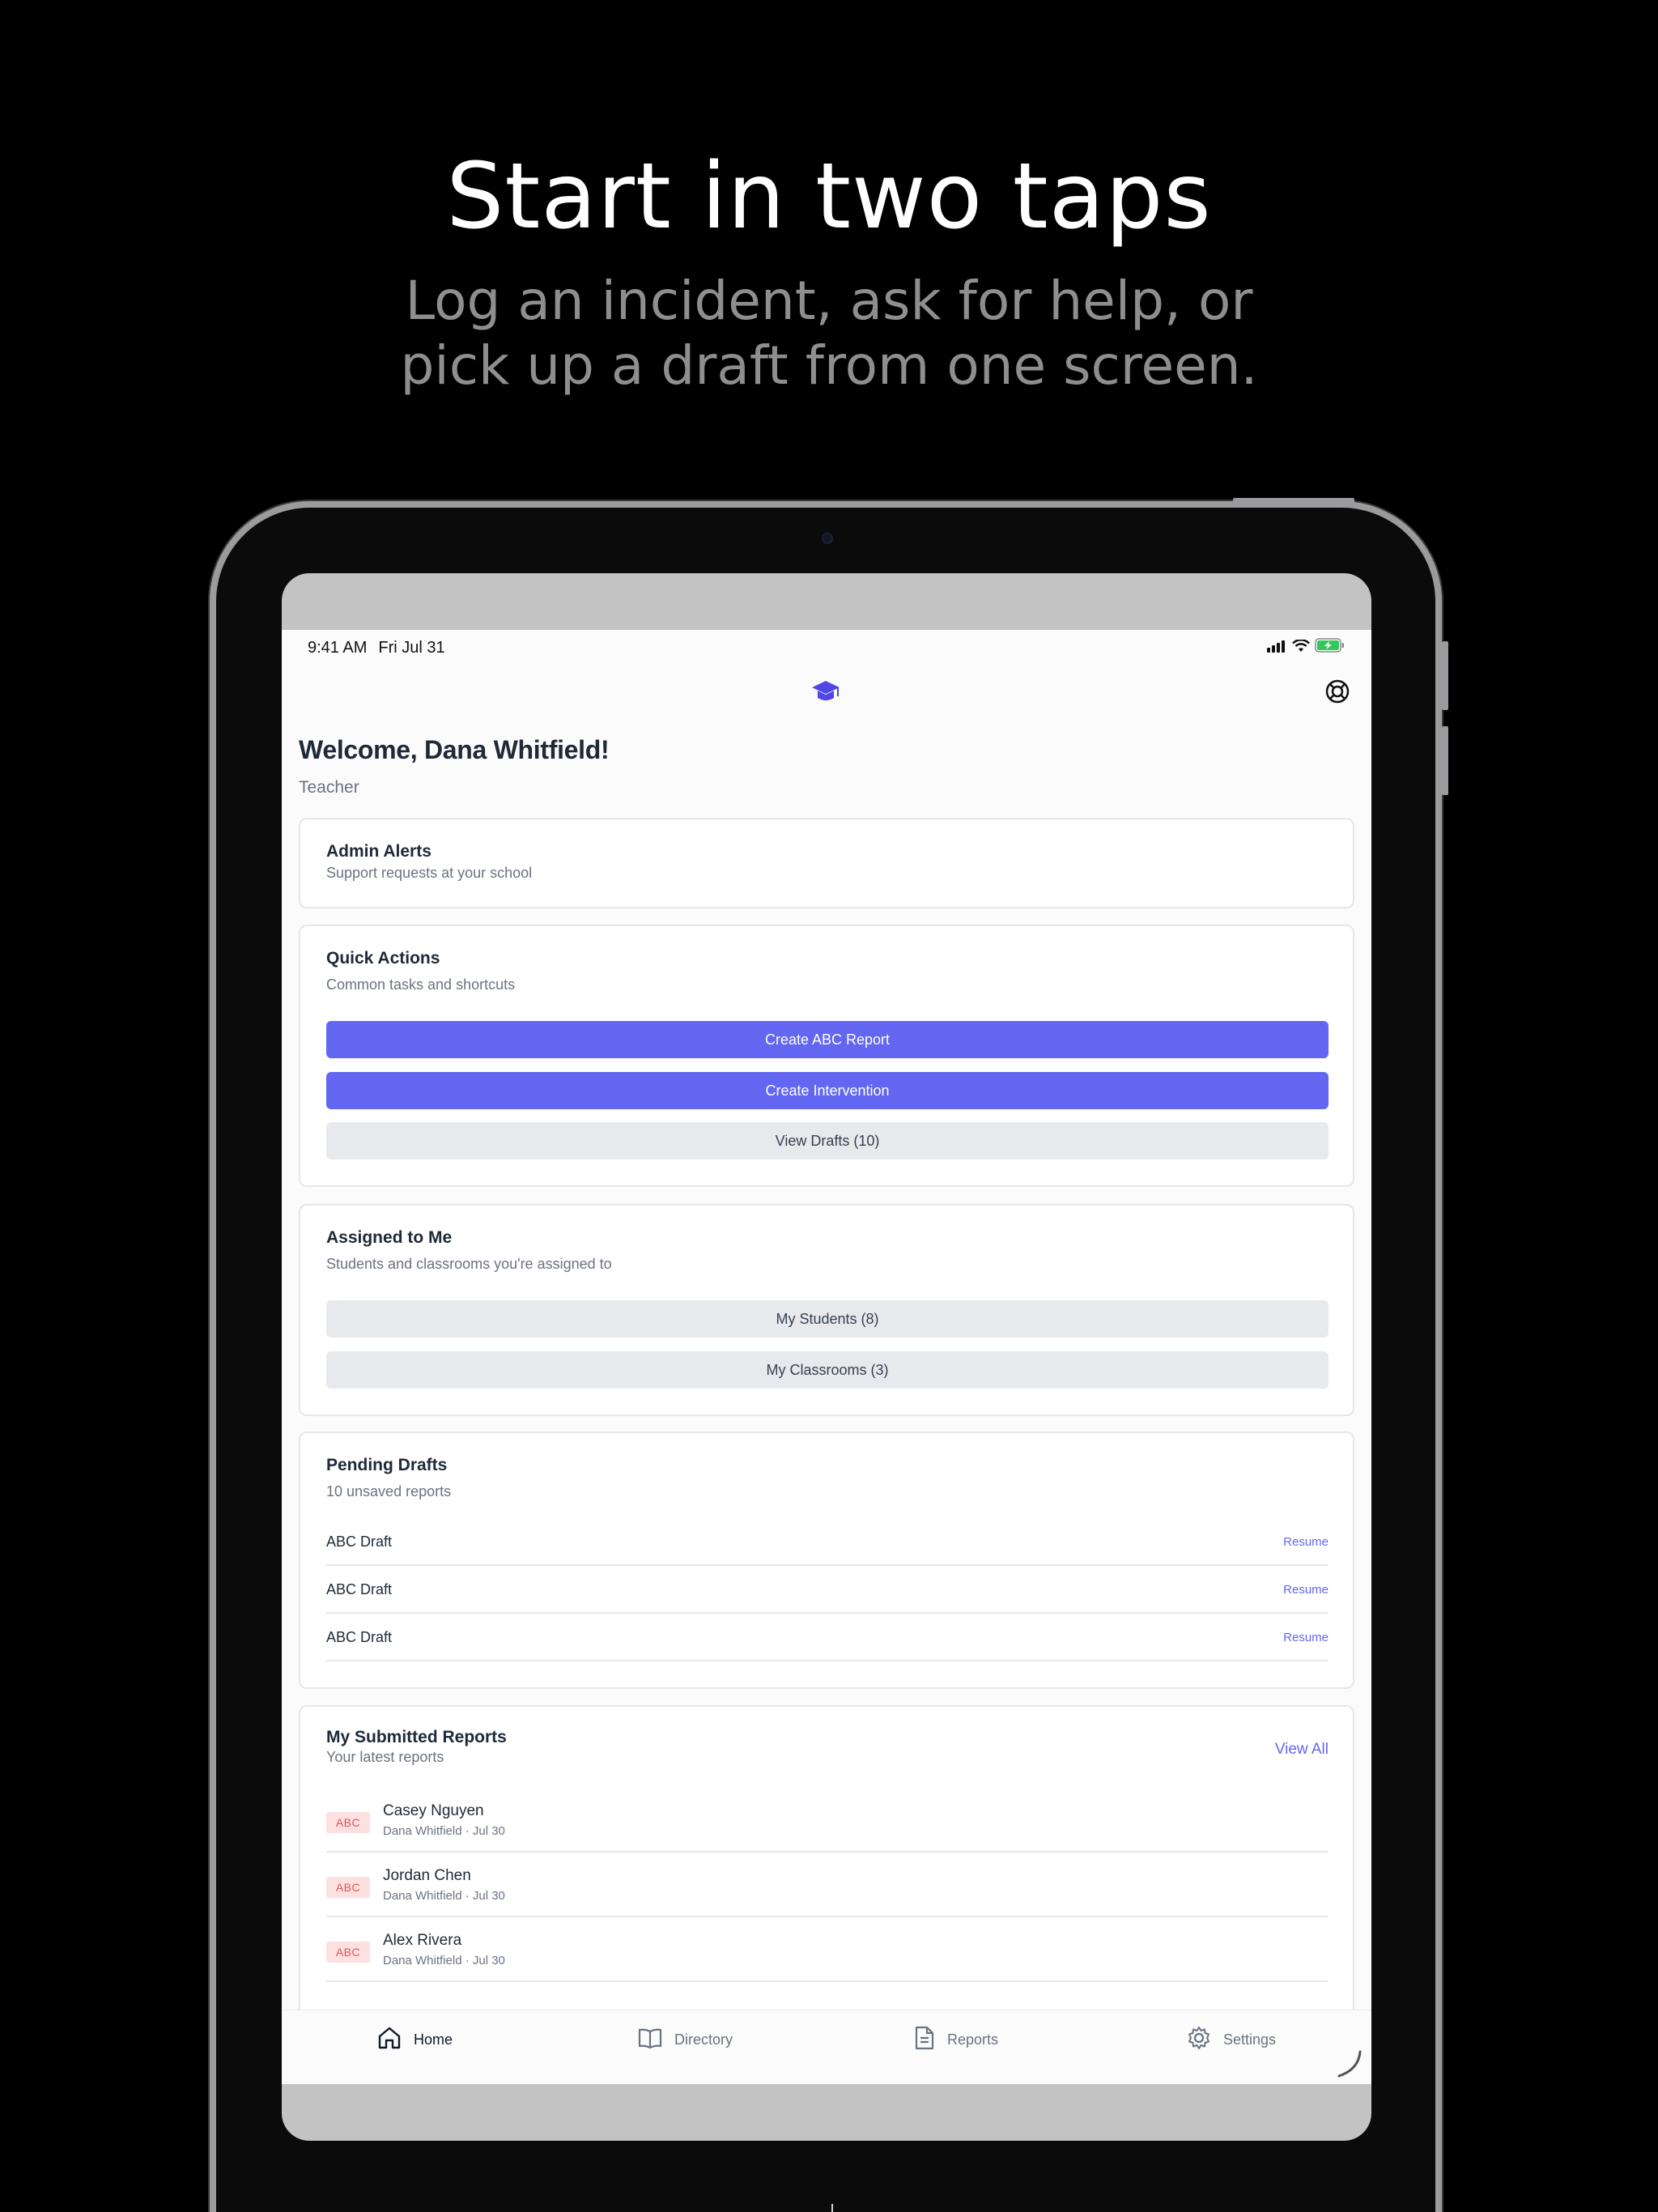 This screenshot has height=2212, width=1658. What do you see at coordinates (1276, 648) in the screenshot?
I see `cellular-signal-icon` at bounding box center [1276, 648].